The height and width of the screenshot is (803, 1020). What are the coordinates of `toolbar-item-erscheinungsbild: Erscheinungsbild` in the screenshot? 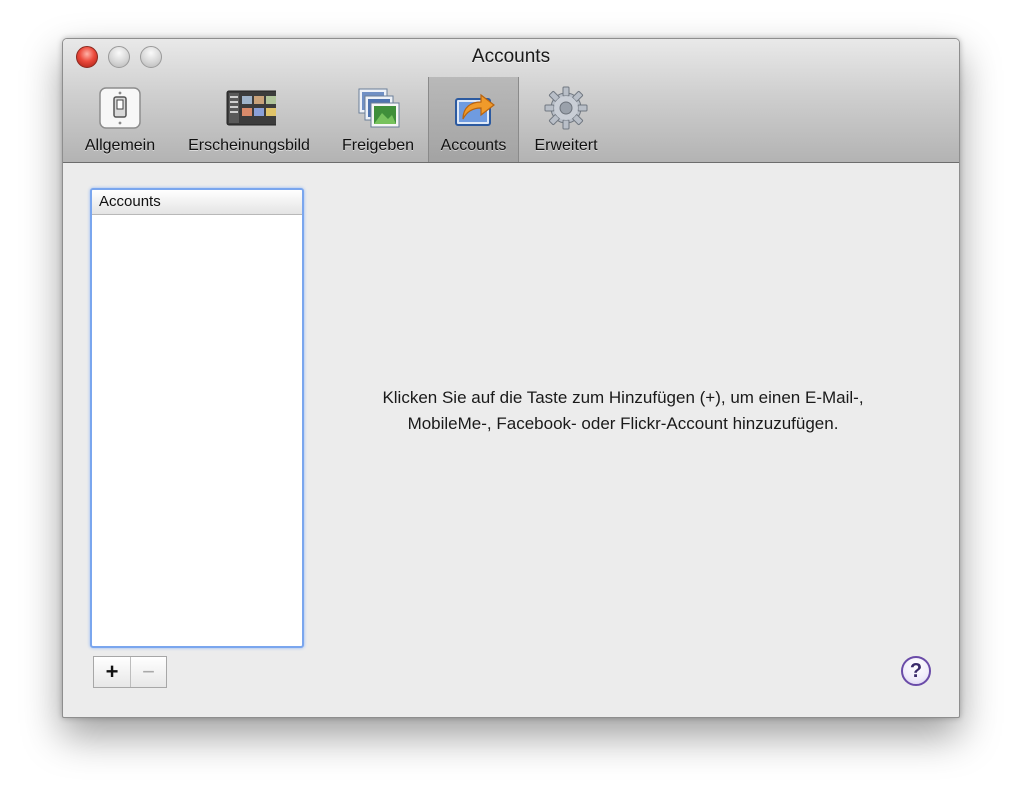 It's located at (249, 119).